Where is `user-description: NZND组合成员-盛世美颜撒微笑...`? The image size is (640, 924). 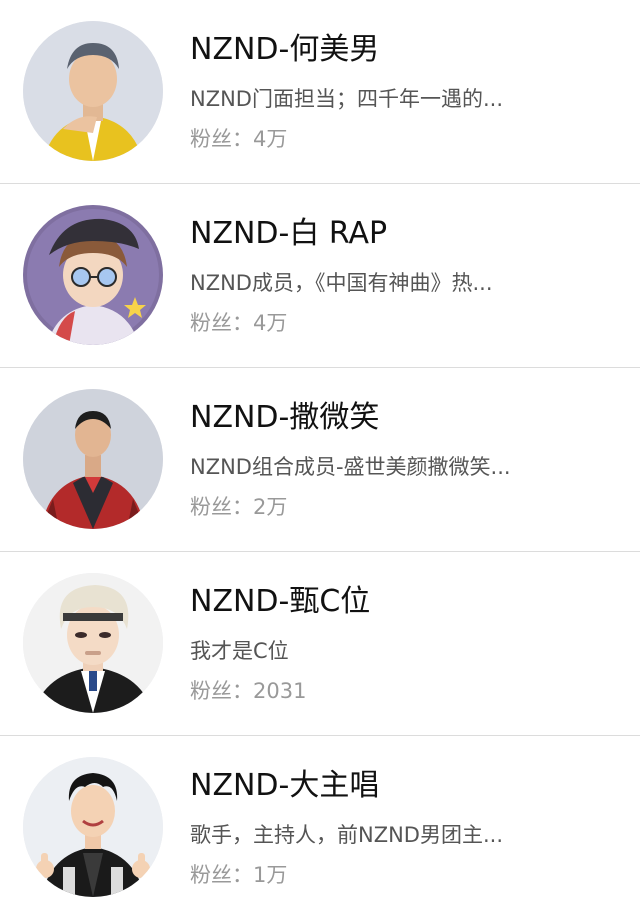 user-description: NZND组合成员-盛世美颜撒微笑... is located at coordinates (350, 467).